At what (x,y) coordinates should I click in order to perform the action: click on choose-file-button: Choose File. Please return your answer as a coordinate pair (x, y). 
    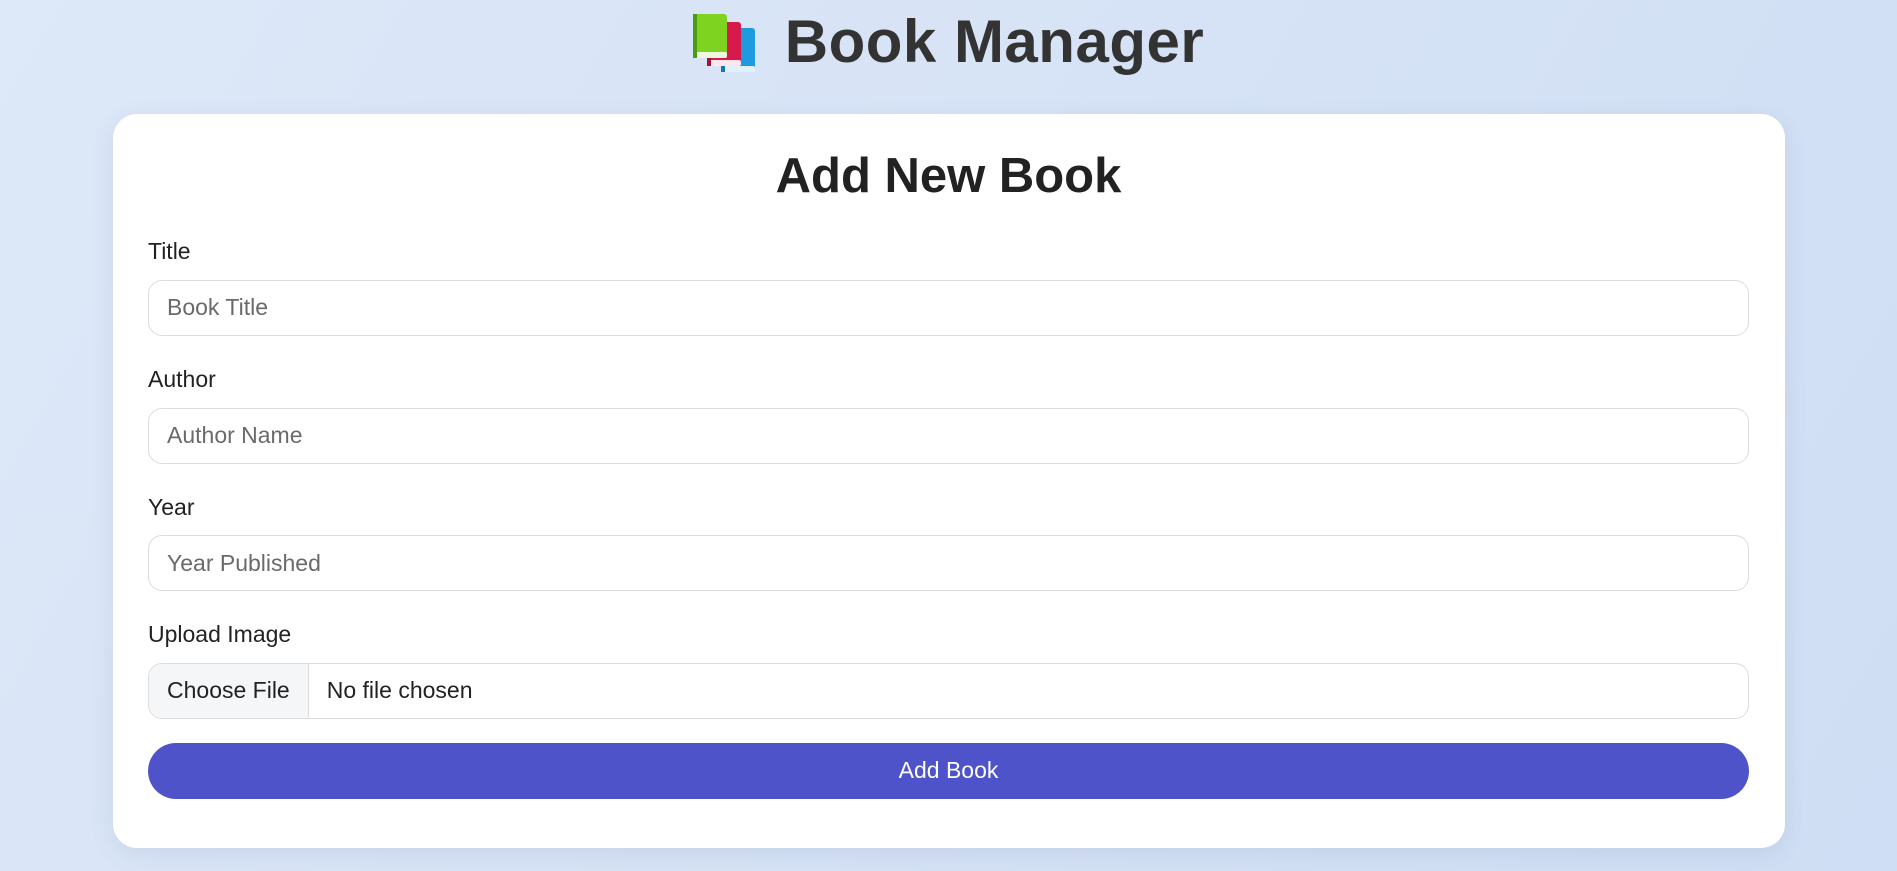
    Looking at the image, I should click on (229, 690).